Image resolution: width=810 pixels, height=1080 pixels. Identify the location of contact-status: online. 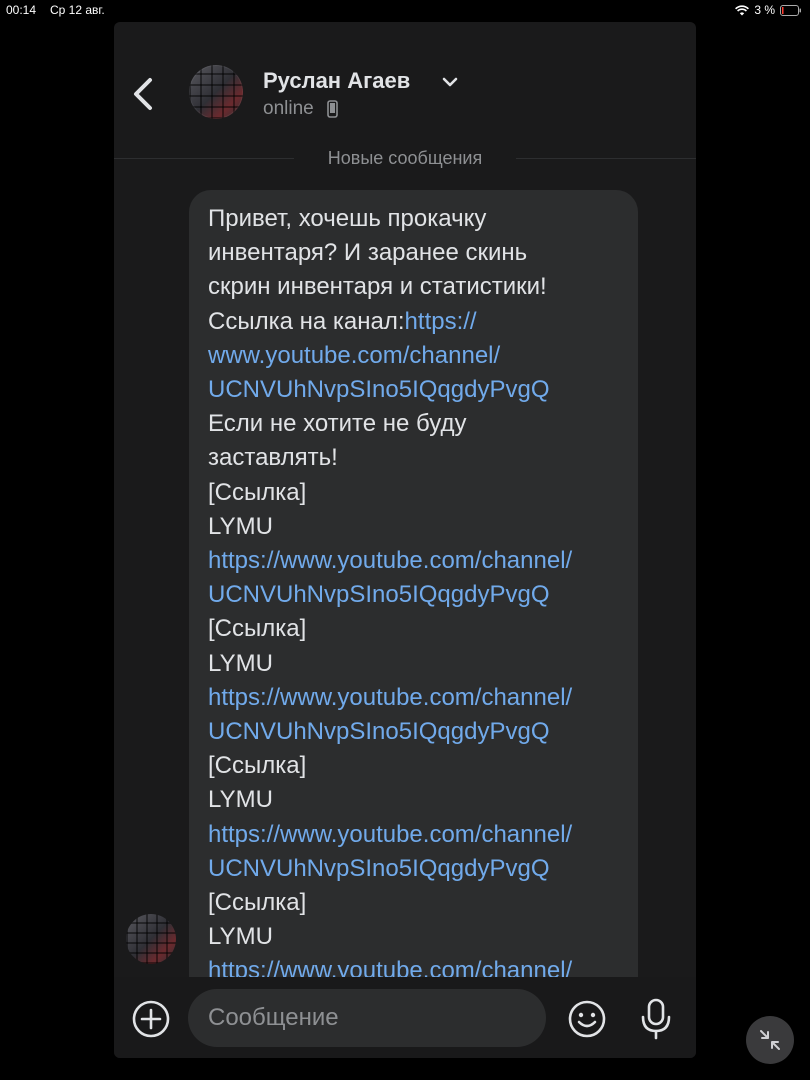
(288, 108).